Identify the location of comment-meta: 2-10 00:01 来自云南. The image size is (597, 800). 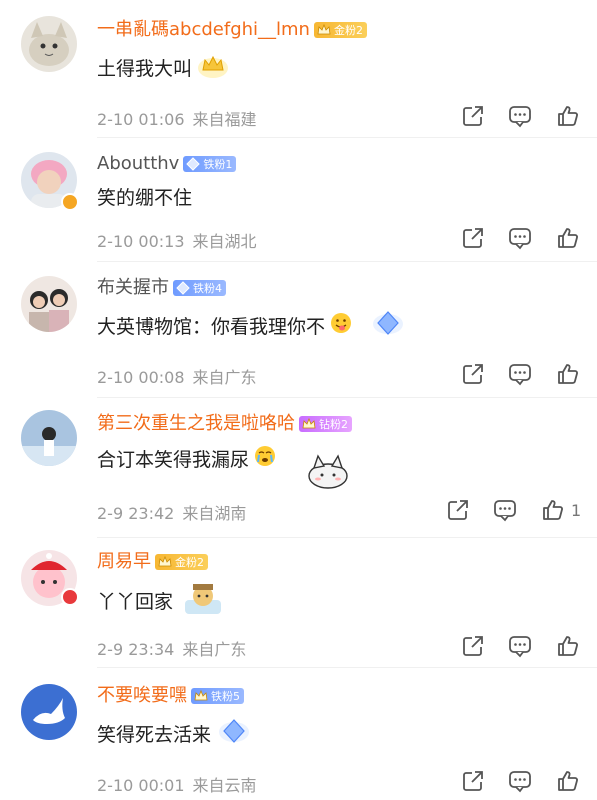
(177, 784).